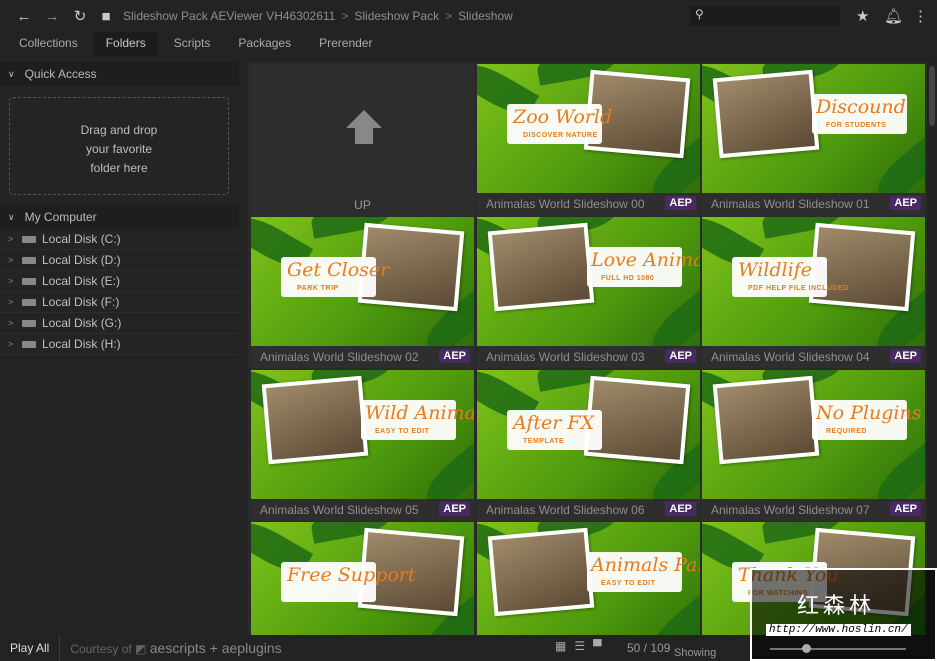 The height and width of the screenshot is (661, 937). Describe the element at coordinates (560, 646) in the screenshot. I see `grid-view-icon: ▦` at that location.